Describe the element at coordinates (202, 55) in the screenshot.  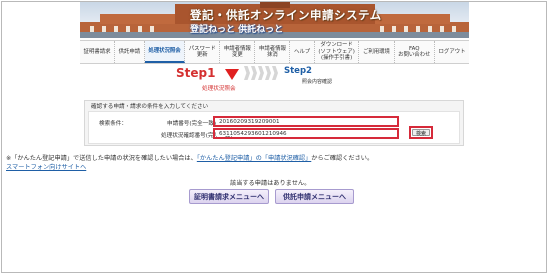
I see `nav-item-label: 更新` at that location.